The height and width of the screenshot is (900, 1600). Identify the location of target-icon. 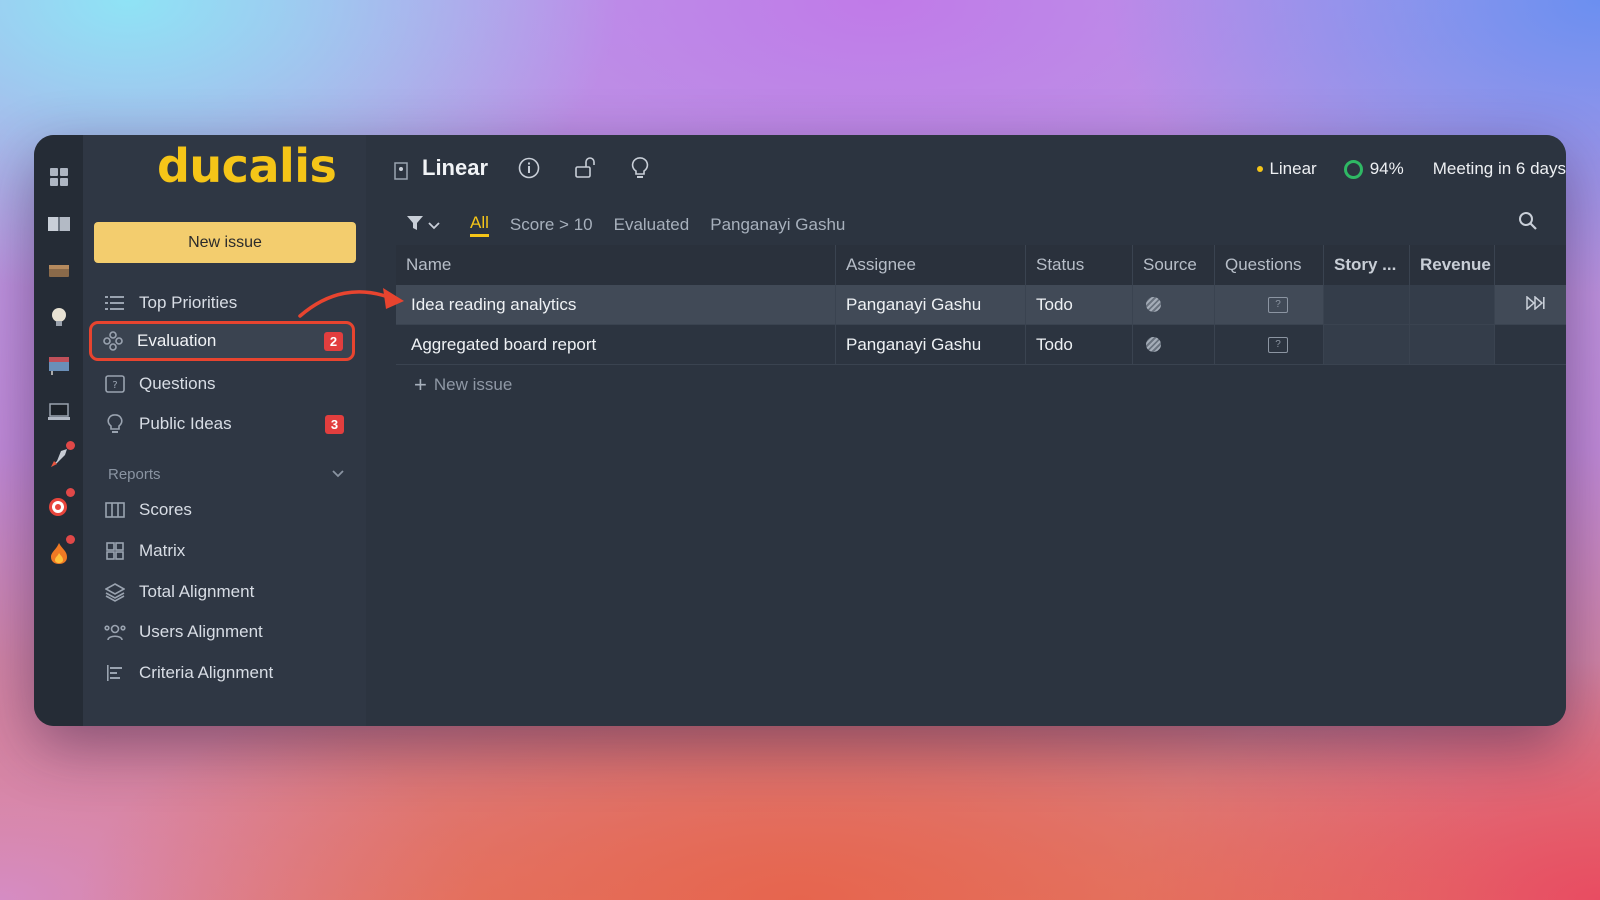
(60, 504).